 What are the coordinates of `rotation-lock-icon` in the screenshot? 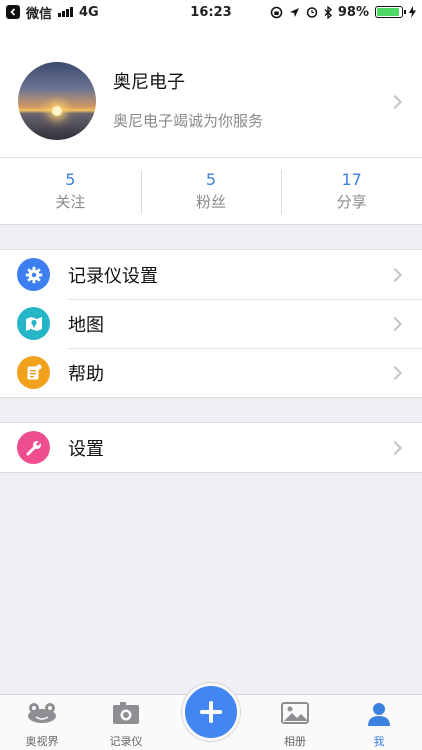 It's located at (276, 12).